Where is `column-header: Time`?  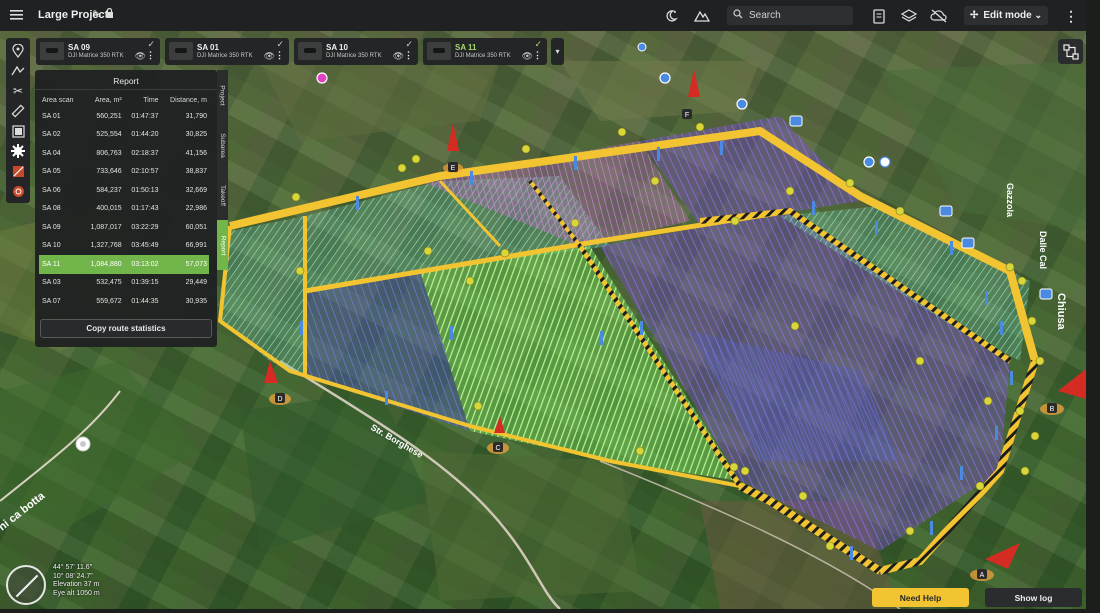
column-header: Time is located at coordinates (142, 100).